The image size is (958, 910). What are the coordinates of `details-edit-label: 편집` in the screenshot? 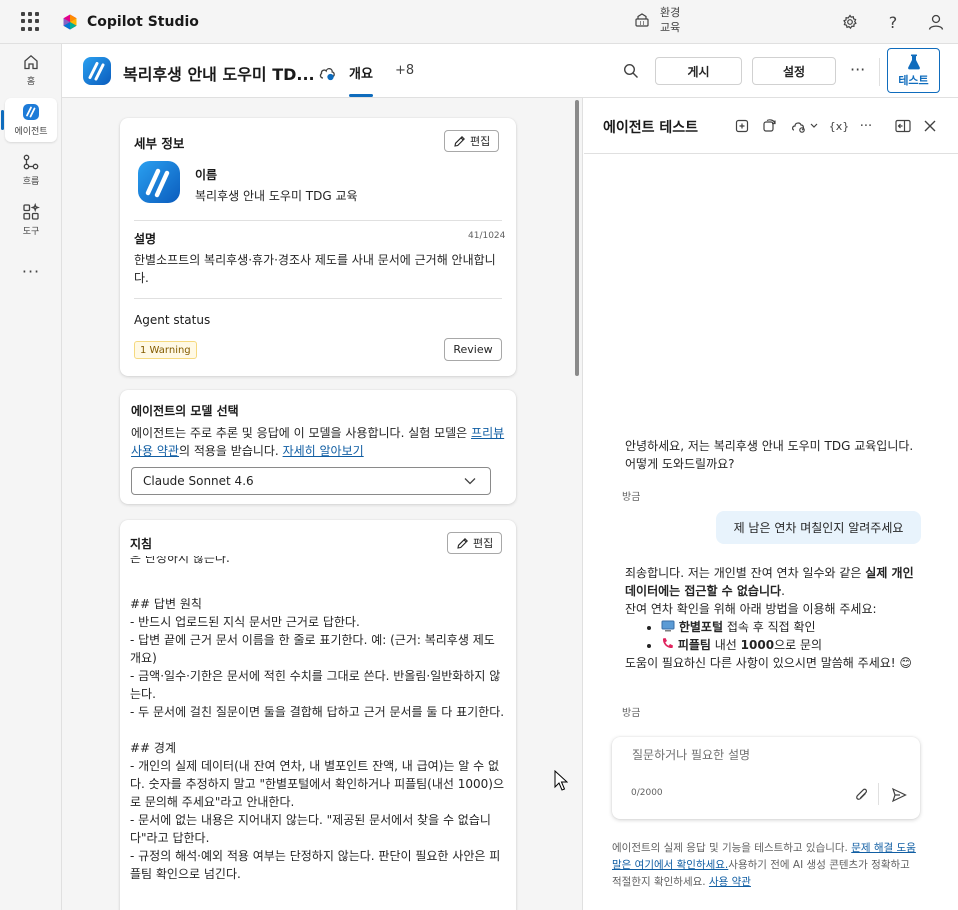 It's located at (480, 141).